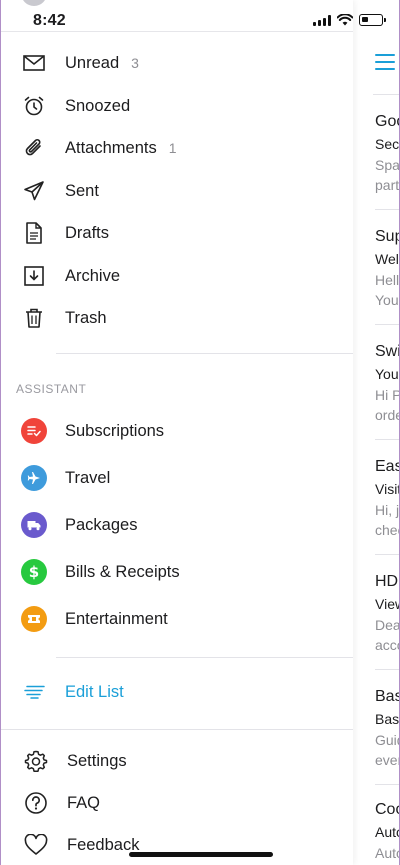 Image resolution: width=400 pixels, height=865 pixels. I want to click on envelope-icon, so click(34, 63).